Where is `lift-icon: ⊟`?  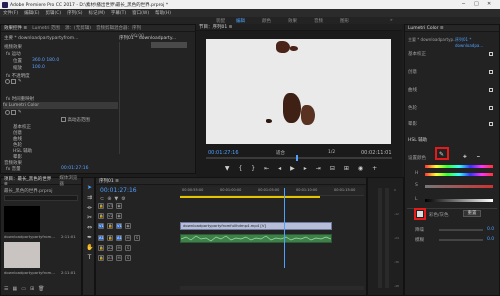
lift-icon: ⊟ is located at coordinates (332, 168).